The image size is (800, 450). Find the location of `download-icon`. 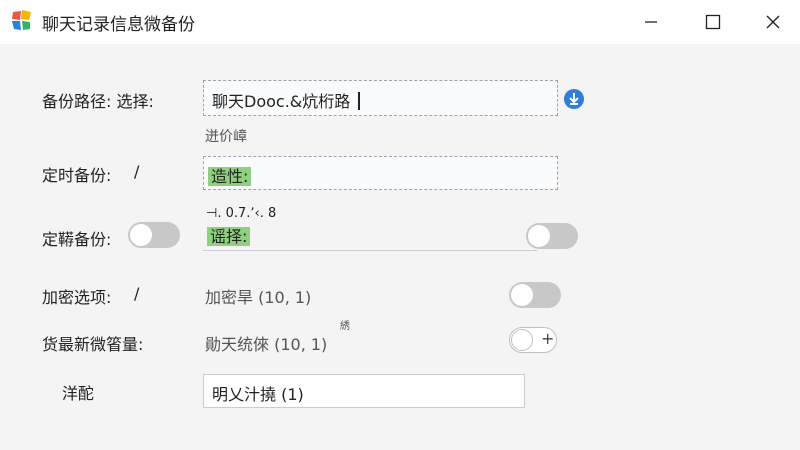

download-icon is located at coordinates (574, 99).